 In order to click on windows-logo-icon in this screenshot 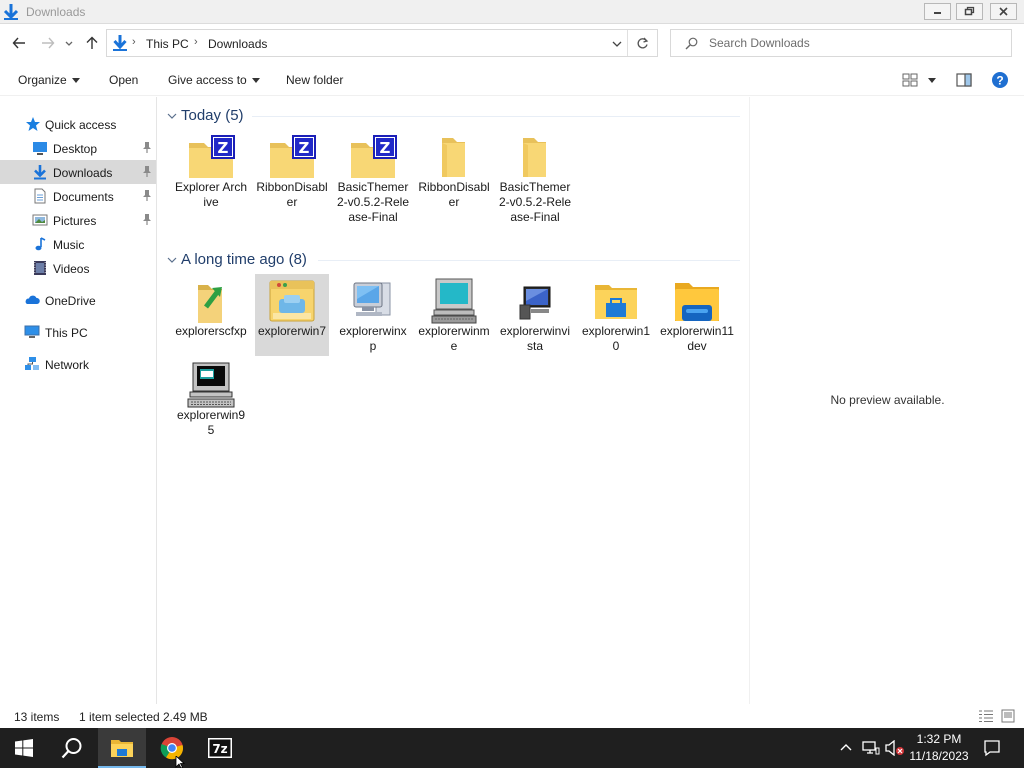, I will do `click(24, 748)`.